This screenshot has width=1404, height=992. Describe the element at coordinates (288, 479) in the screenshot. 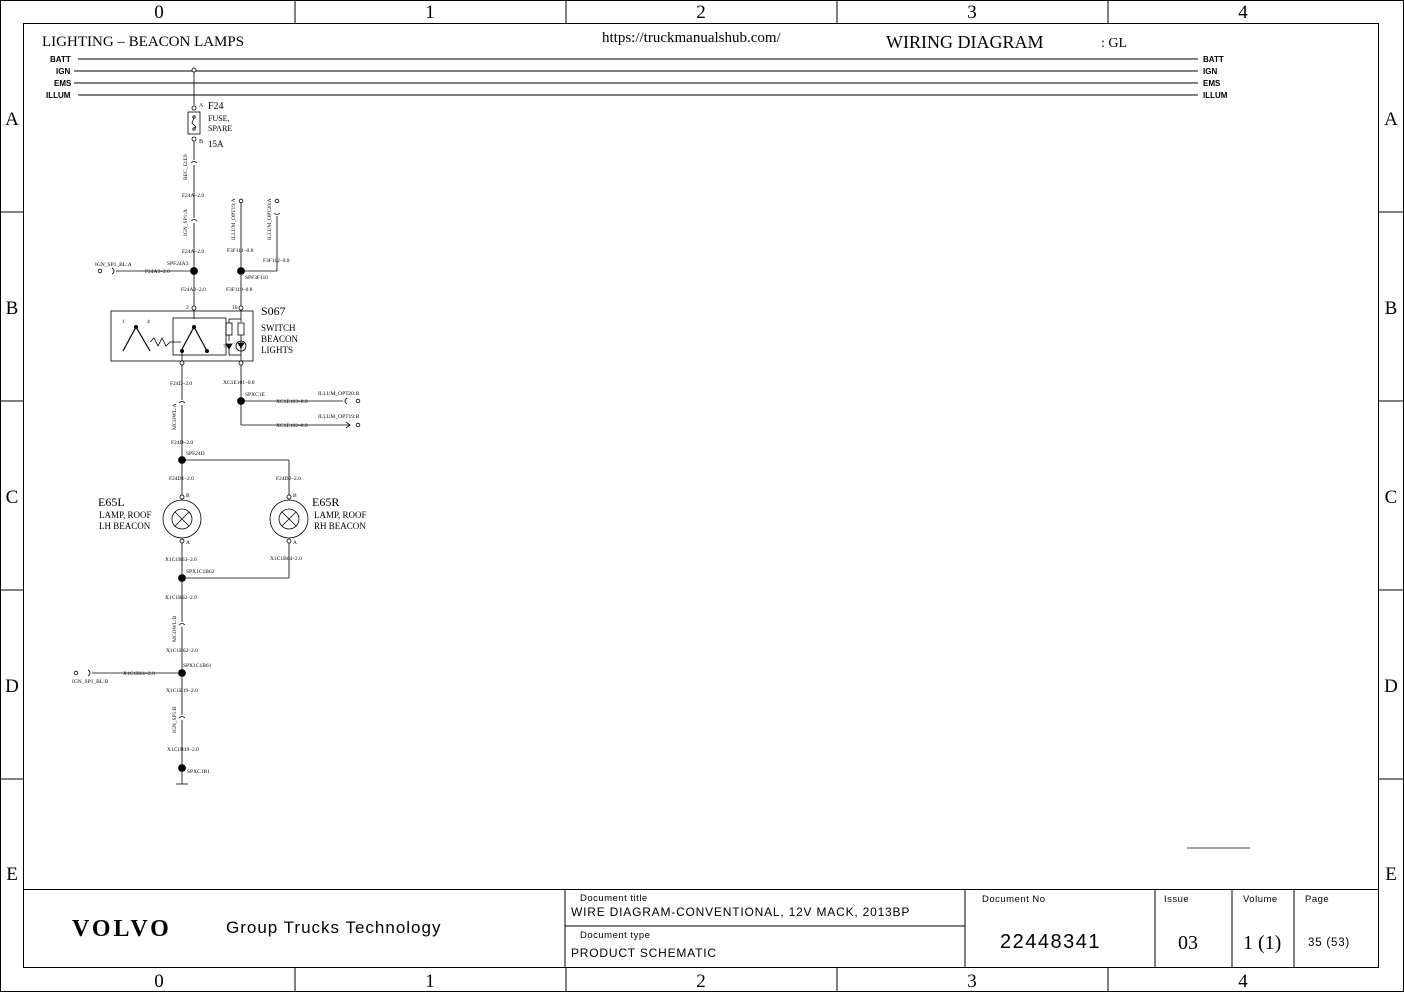

I see `wire-label: F24D2–2.0` at that location.